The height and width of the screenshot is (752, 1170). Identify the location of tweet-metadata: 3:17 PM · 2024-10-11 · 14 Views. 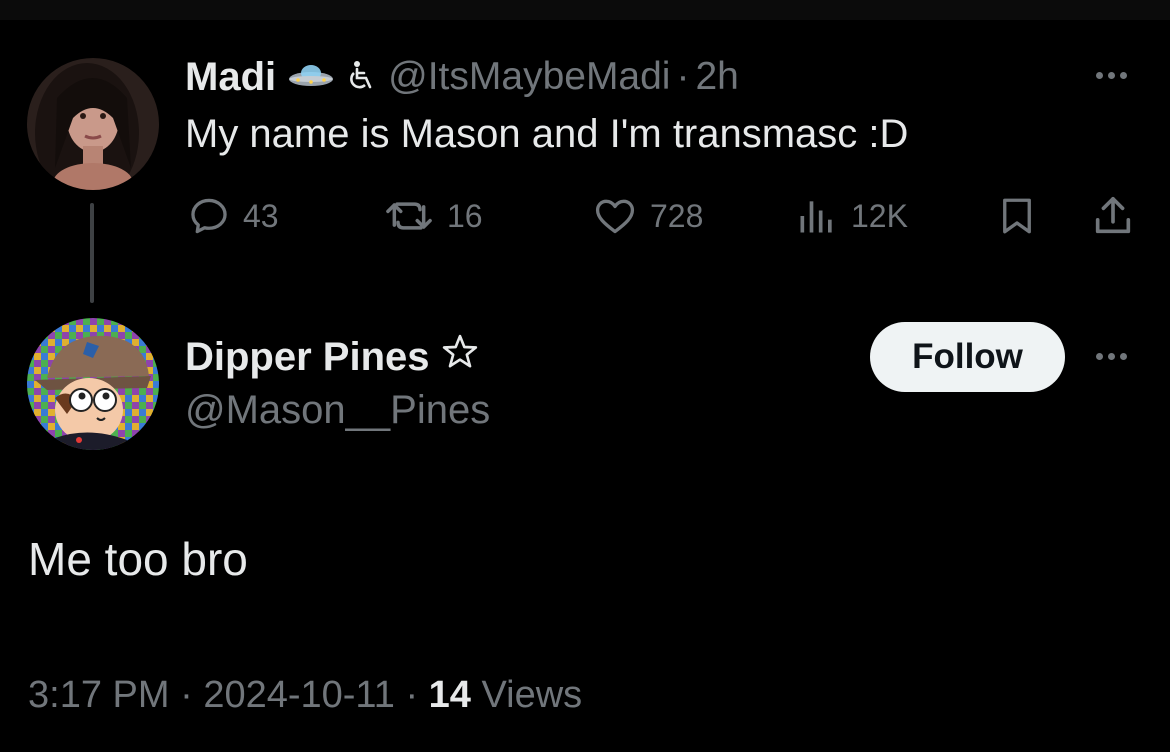
(305, 695).